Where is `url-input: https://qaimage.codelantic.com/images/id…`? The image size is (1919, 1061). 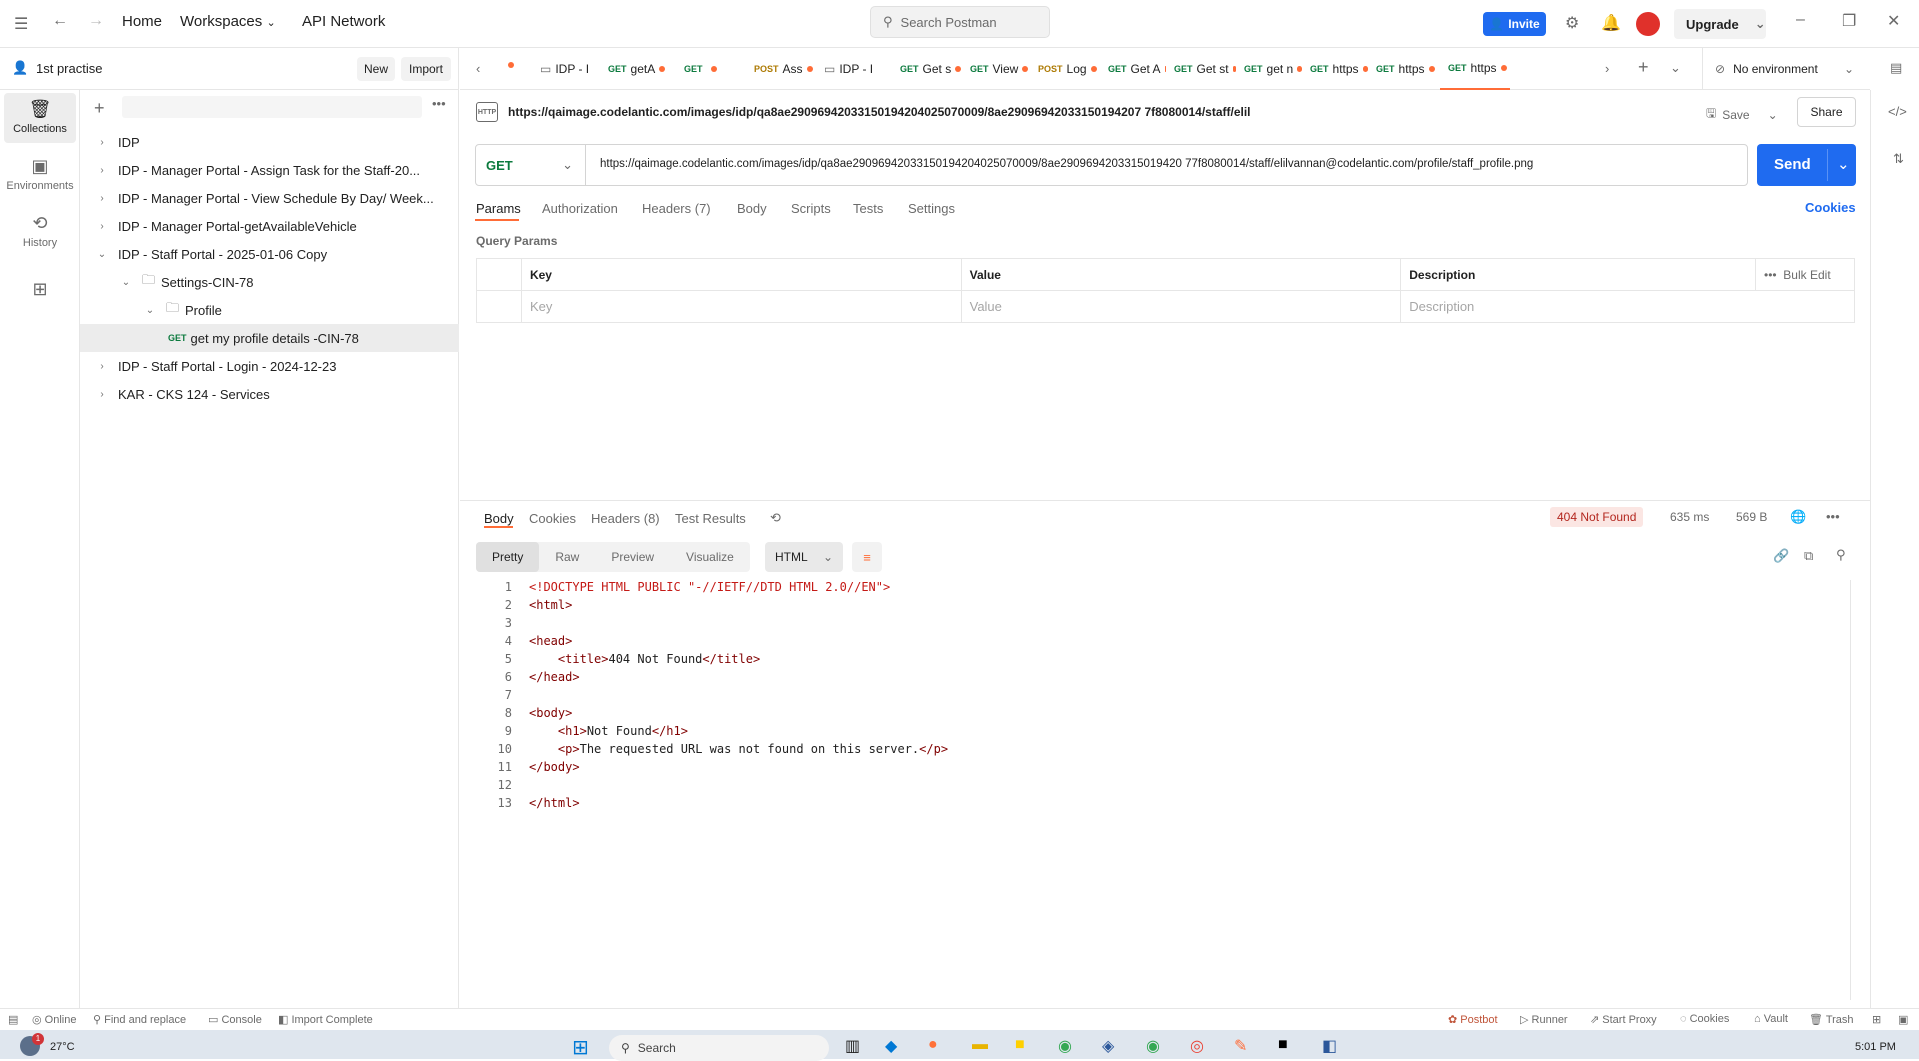 url-input: https://qaimage.codelantic.com/images/id… is located at coordinates (1170, 164).